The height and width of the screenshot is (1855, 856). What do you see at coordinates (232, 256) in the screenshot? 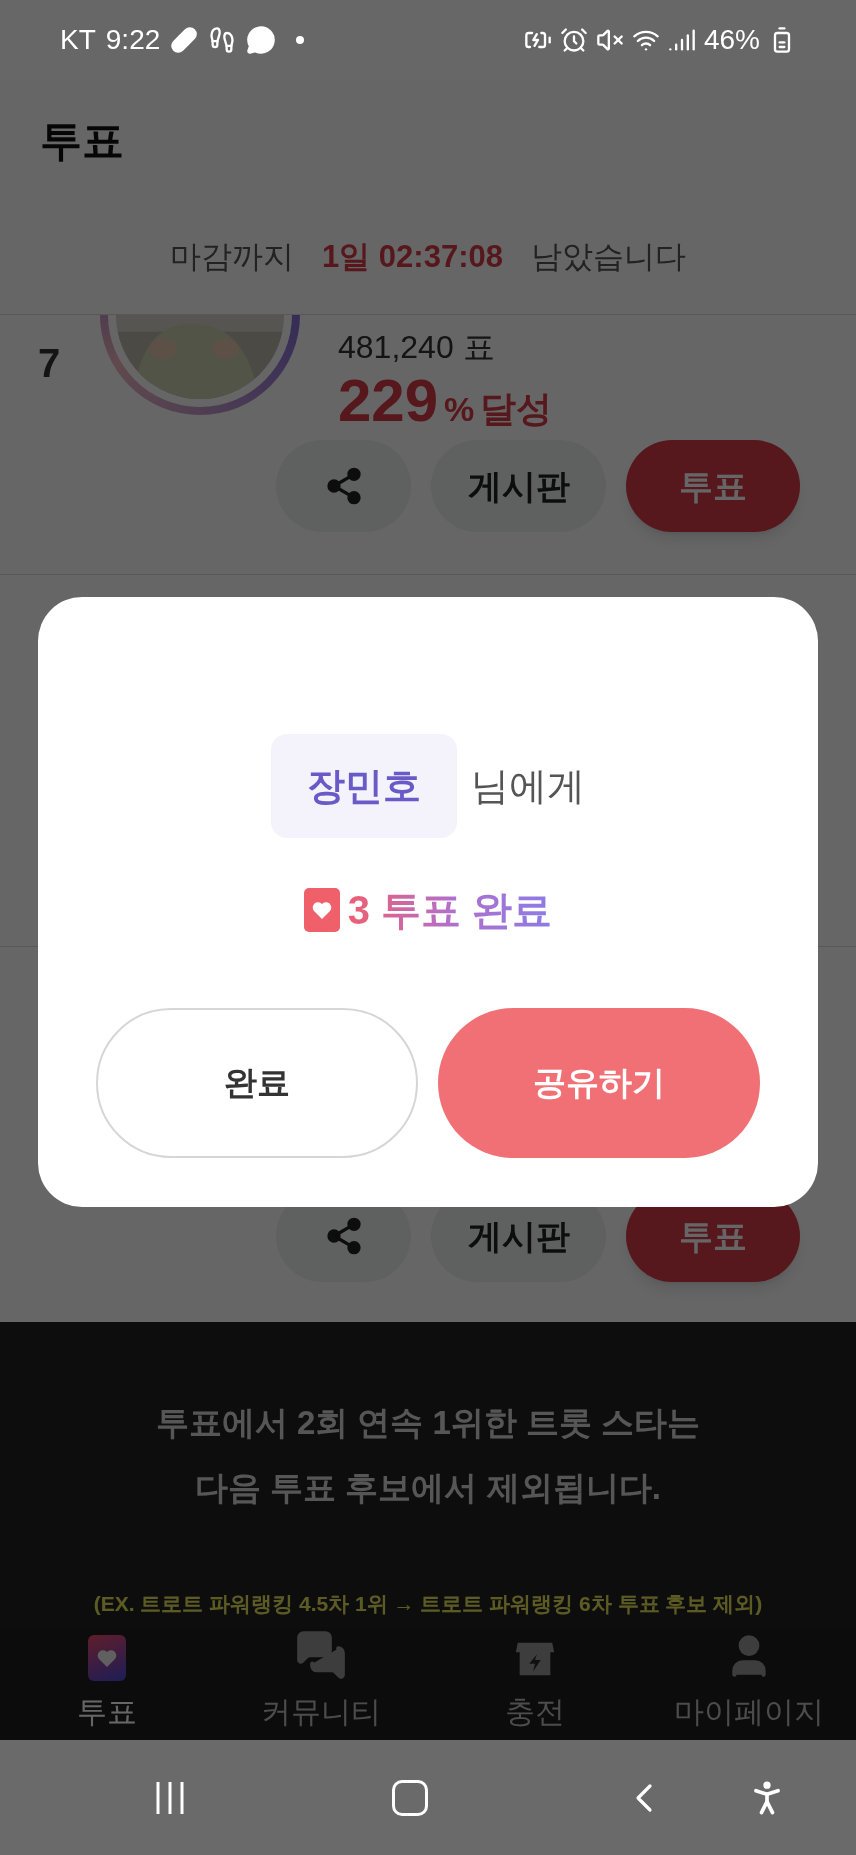
I see `deadline-label: 마감까지` at bounding box center [232, 256].